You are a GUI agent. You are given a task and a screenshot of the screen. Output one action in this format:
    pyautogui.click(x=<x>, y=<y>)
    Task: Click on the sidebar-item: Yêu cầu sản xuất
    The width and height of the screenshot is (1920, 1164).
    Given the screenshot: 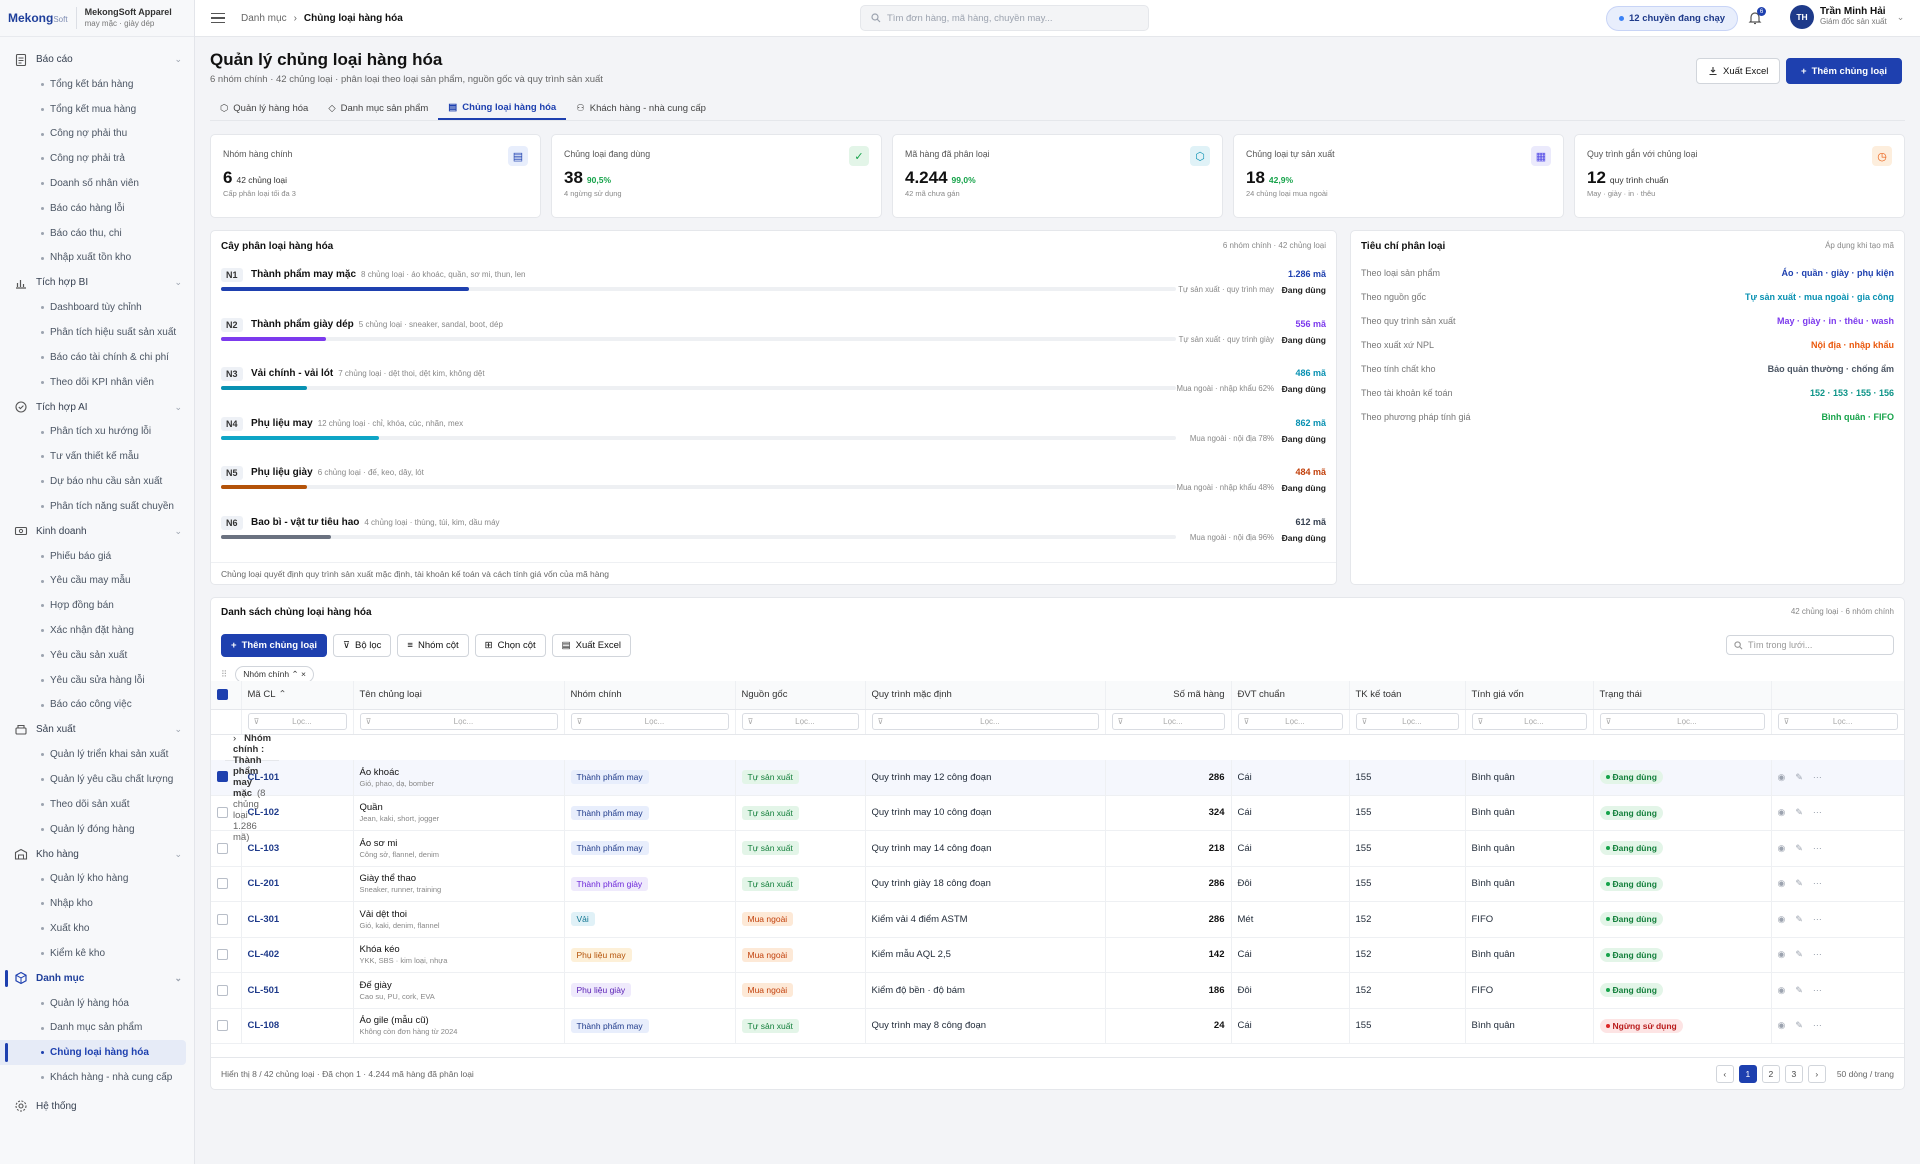 What is the action you would take?
    pyautogui.click(x=97, y=655)
    